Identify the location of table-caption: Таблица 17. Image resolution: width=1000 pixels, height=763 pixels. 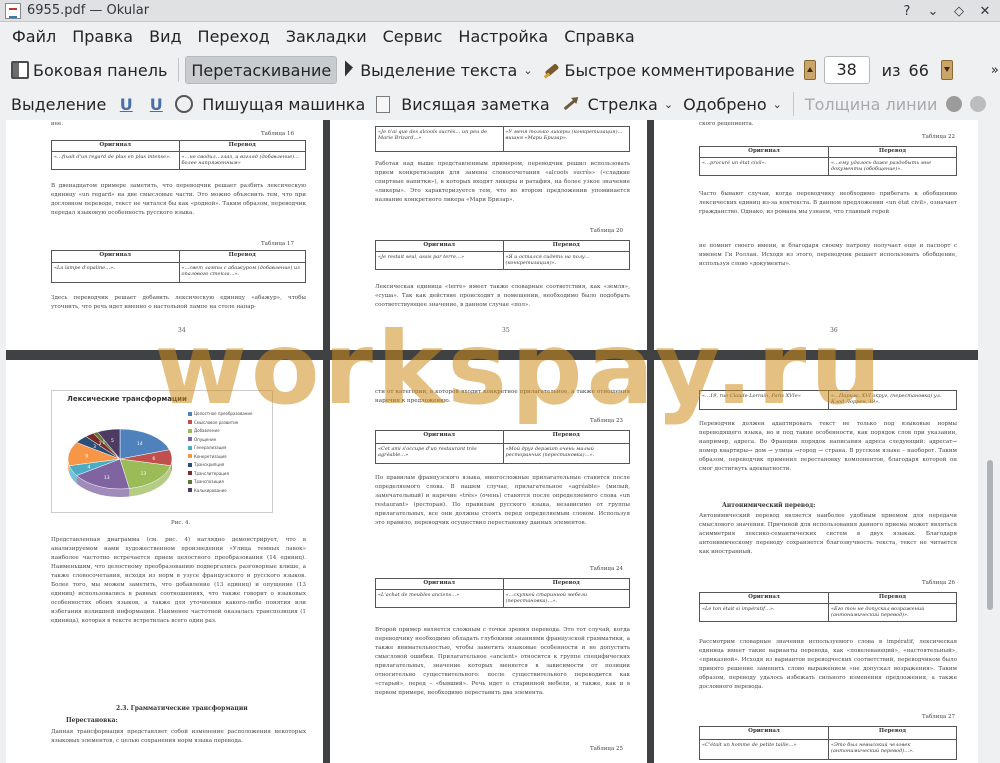
(277, 244).